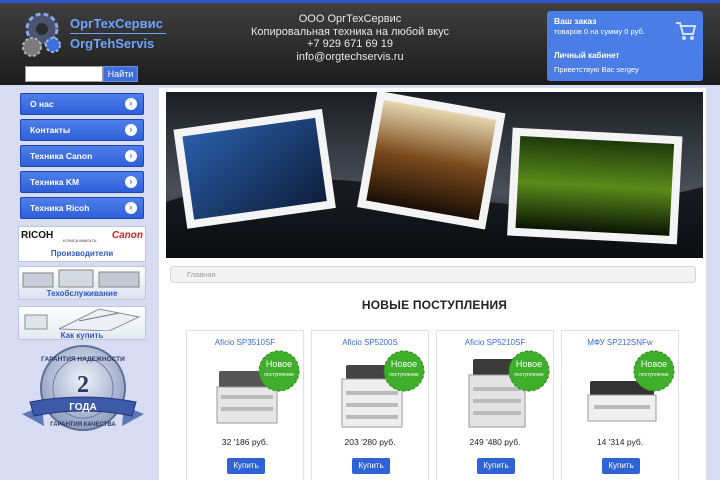  What do you see at coordinates (370, 442) in the screenshot?
I see `product-price: 203 '280 руб.` at bounding box center [370, 442].